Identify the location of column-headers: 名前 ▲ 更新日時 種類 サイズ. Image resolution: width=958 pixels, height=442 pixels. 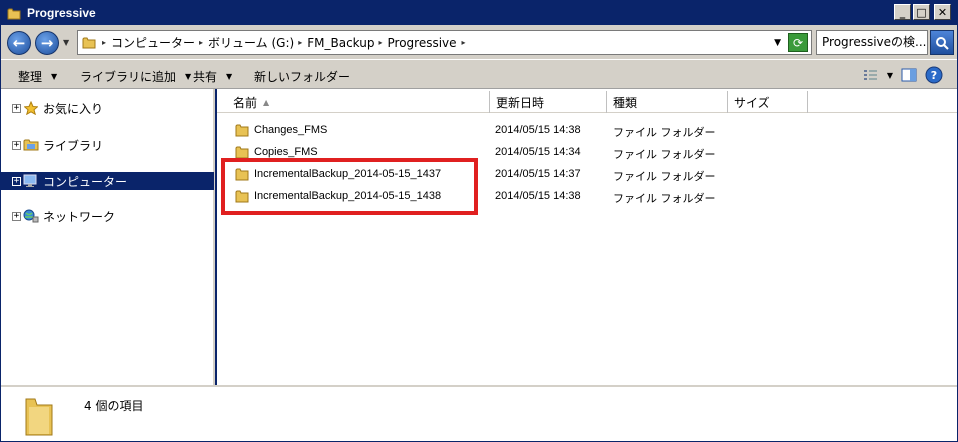
(587, 102).